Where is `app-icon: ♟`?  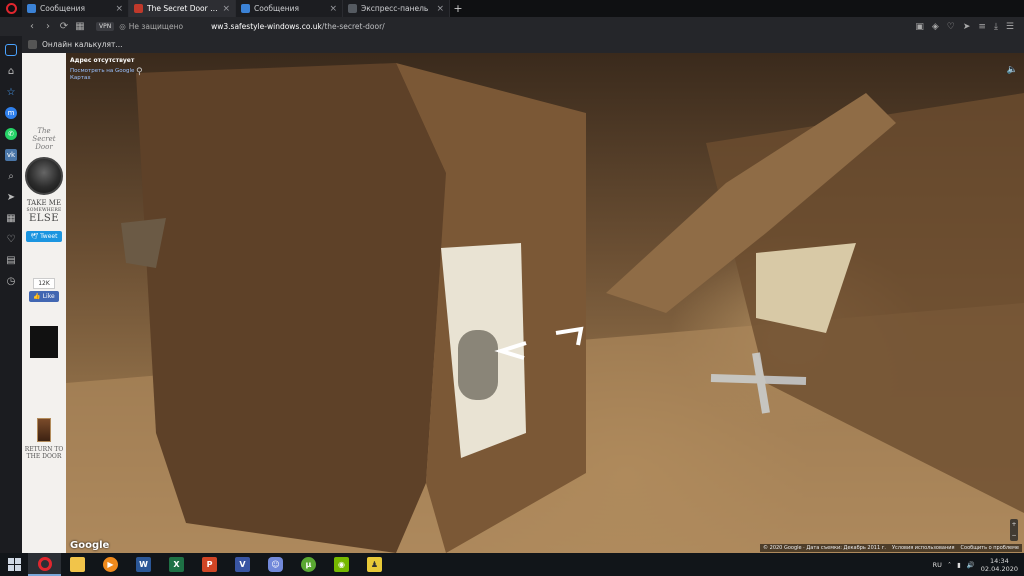
app-icon: ♟ is located at coordinates (374, 564).